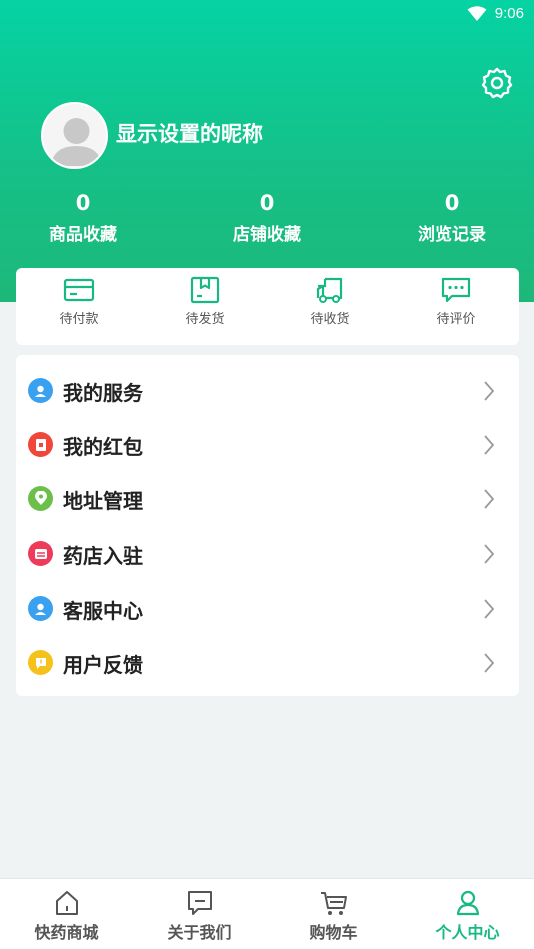 Image resolution: width=534 pixels, height=949 pixels. What do you see at coordinates (40, 444) in the screenshot?
I see `red-packet-icon` at bounding box center [40, 444].